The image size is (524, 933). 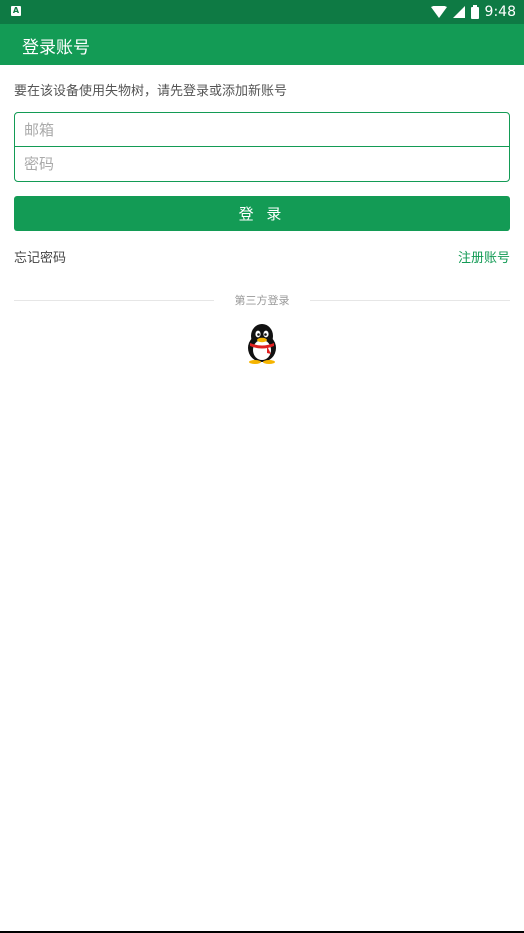 What do you see at coordinates (262, 44) in the screenshot?
I see `app-bar: 登录账号` at bounding box center [262, 44].